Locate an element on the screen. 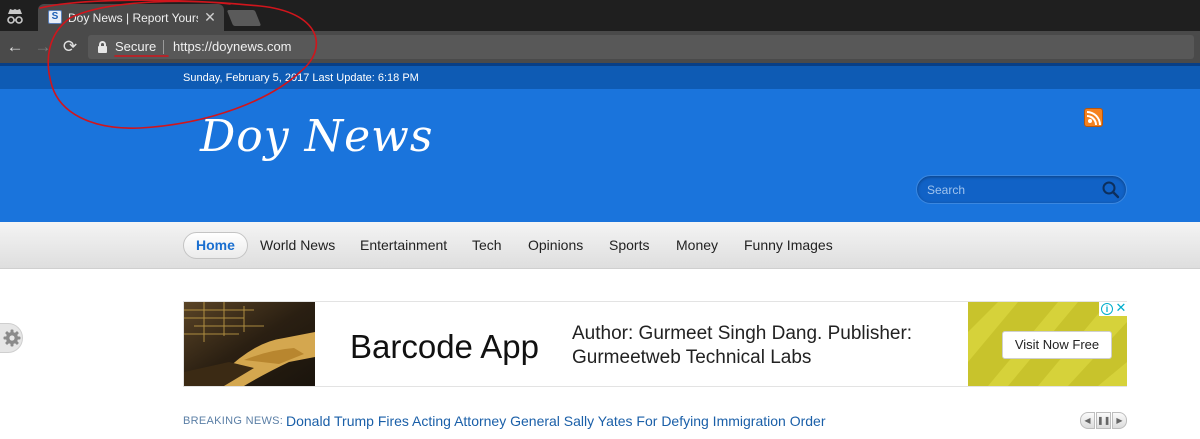  nav-item-funny-images: Funny Images is located at coordinates (788, 245).